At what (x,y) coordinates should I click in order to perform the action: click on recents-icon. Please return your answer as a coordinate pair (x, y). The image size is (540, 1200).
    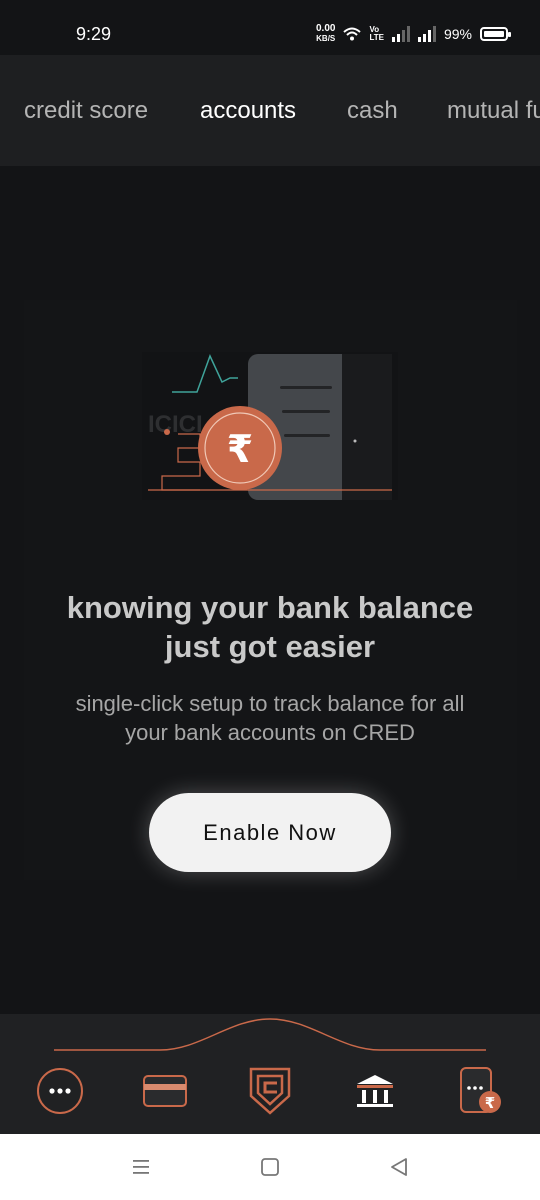
    Looking at the image, I should click on (141, 1167).